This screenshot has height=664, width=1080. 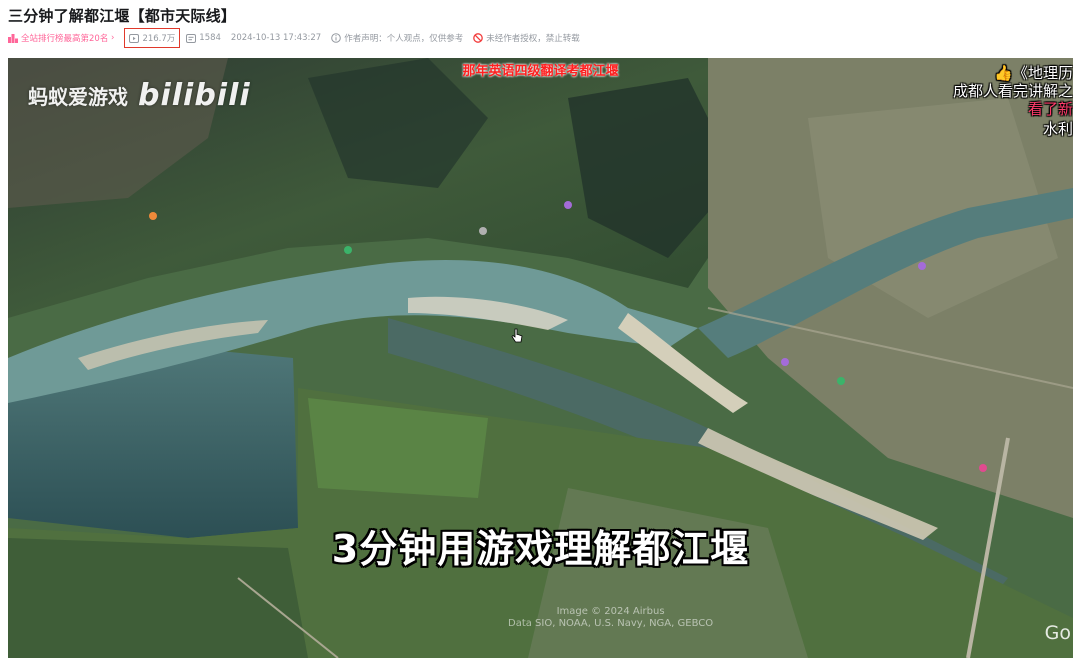 What do you see at coordinates (478, 38) in the screenshot?
I see `forbidden-icon` at bounding box center [478, 38].